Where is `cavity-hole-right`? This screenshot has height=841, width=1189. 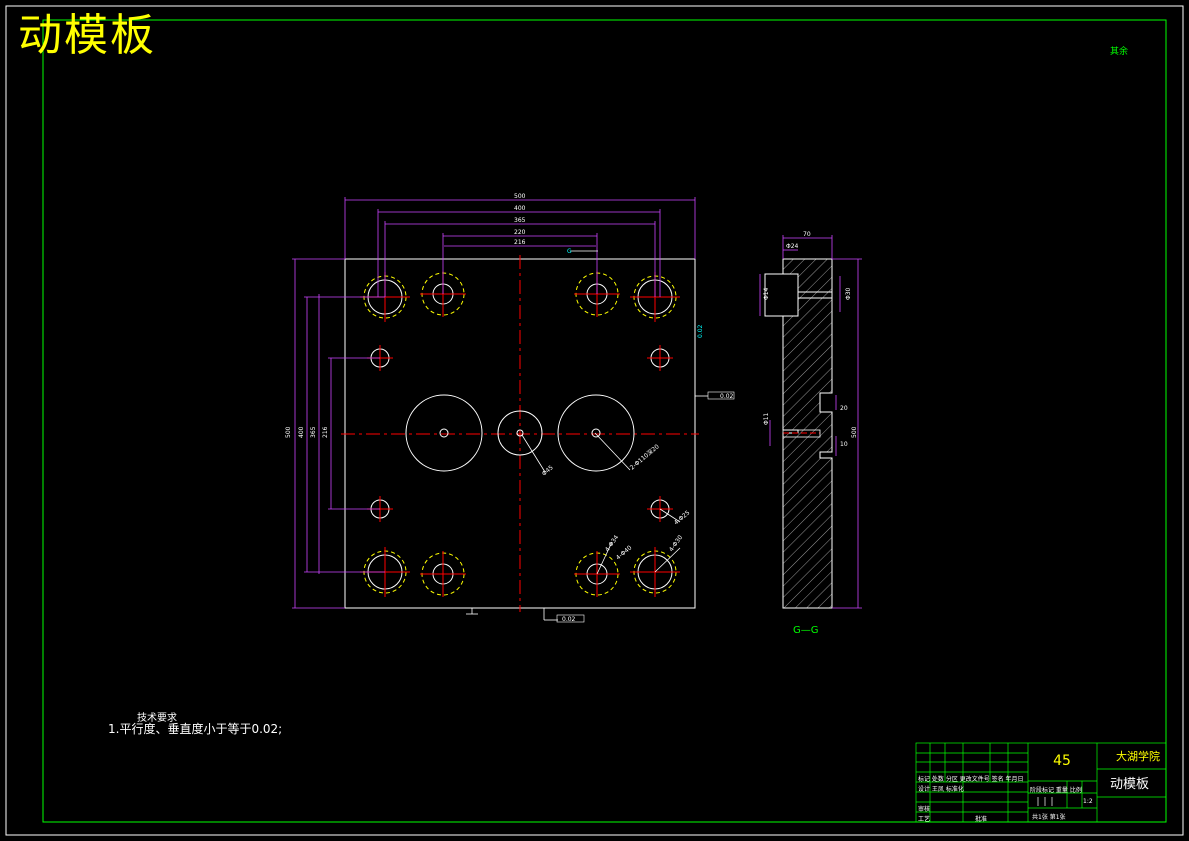 cavity-hole-right is located at coordinates (596, 433).